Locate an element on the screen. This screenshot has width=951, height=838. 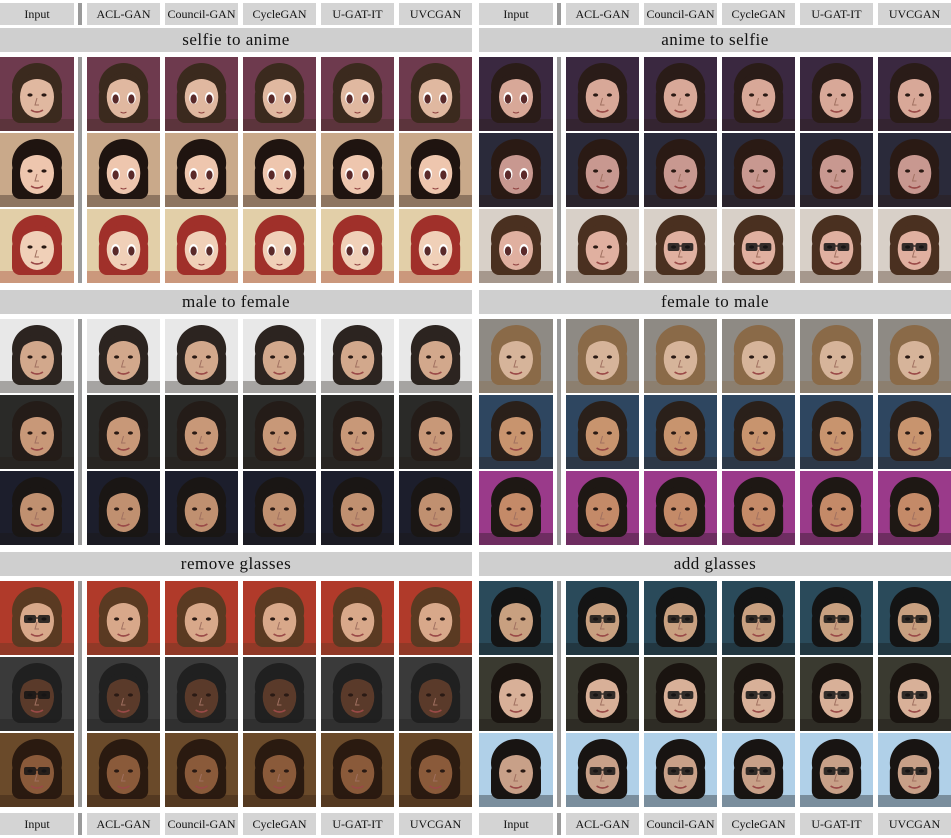
column-footer-u-gat-it: U-GAT-IT is located at coordinates (357, 824).